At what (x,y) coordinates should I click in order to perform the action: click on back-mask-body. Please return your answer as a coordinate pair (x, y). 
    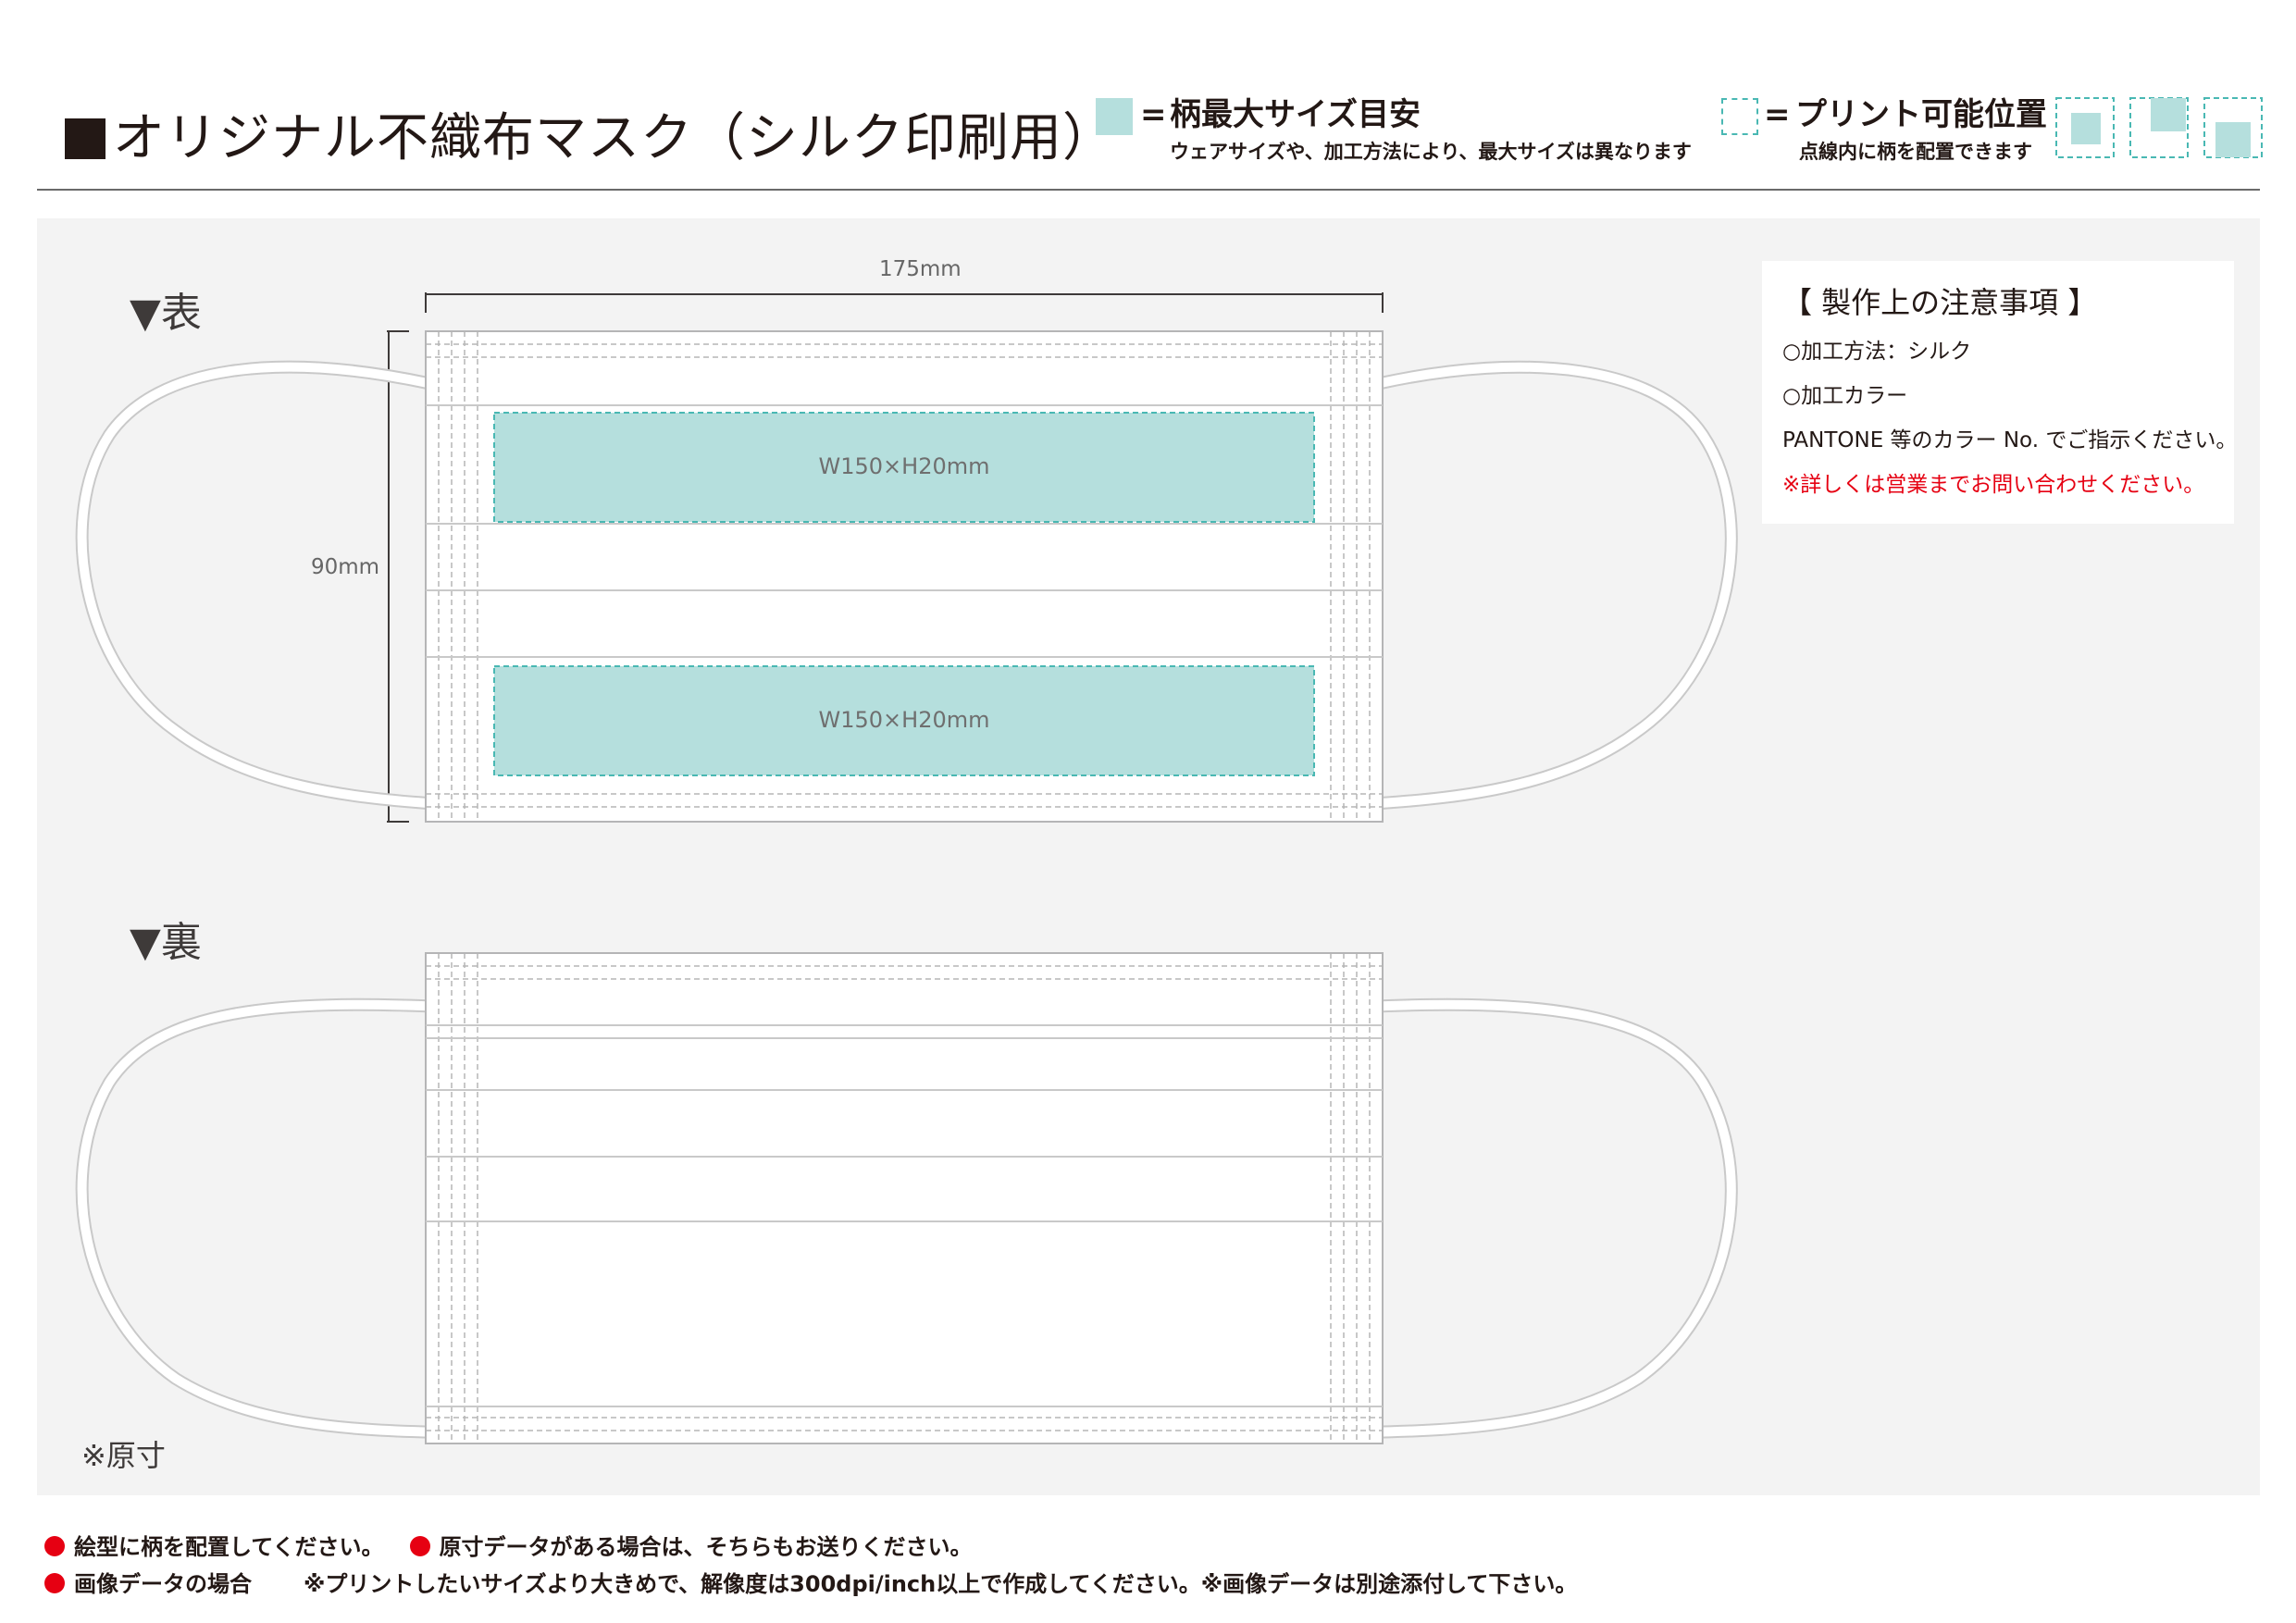
    Looking at the image, I should click on (905, 1198).